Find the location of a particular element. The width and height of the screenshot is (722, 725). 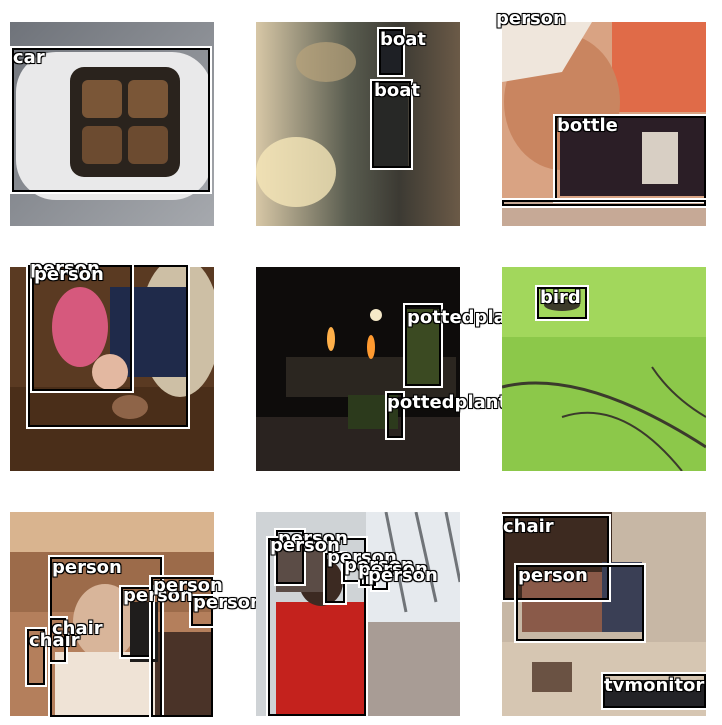

sunset-photo is located at coordinates (358, 124).